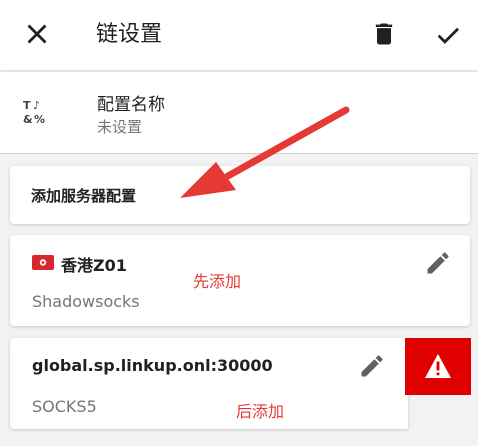 The image size is (478, 446). What do you see at coordinates (384, 34) in the screenshot?
I see `delete-icon` at bounding box center [384, 34].